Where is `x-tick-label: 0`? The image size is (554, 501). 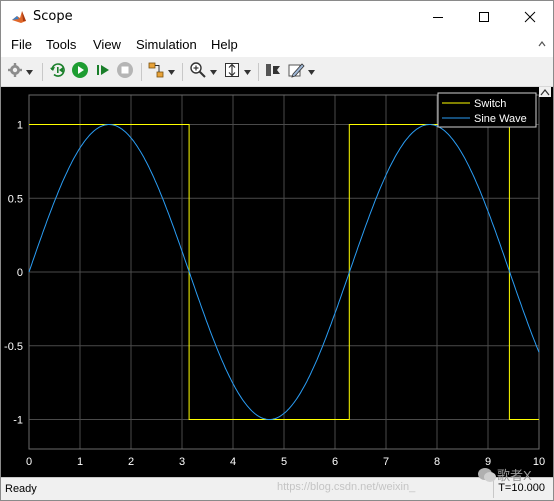
x-tick-label: 0 is located at coordinates (29, 462).